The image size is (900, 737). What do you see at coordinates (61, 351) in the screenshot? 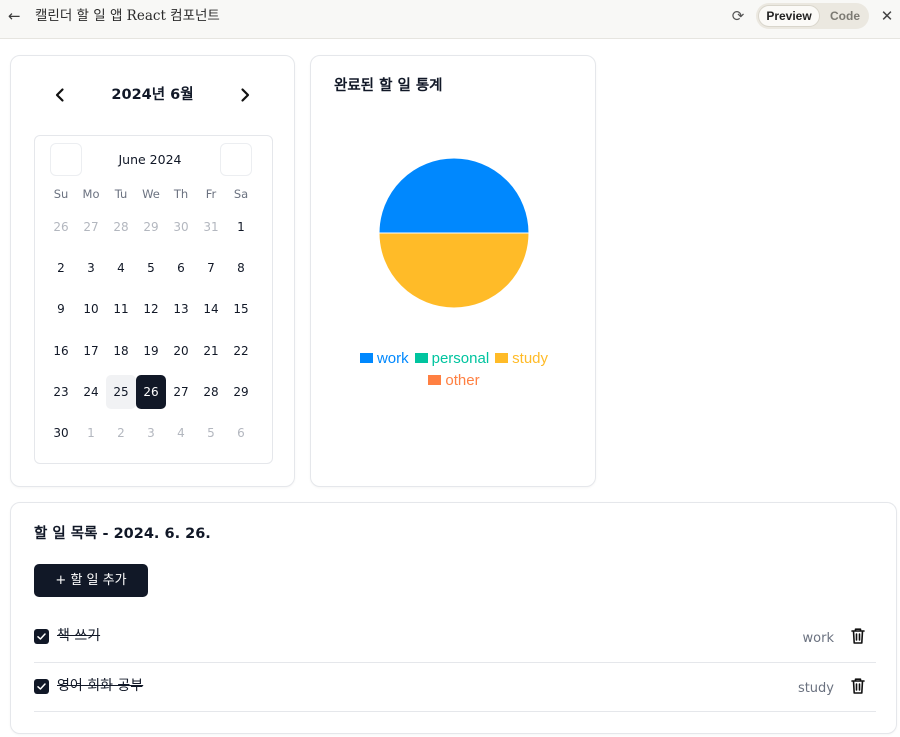
I see `calendar-day: 16` at bounding box center [61, 351].